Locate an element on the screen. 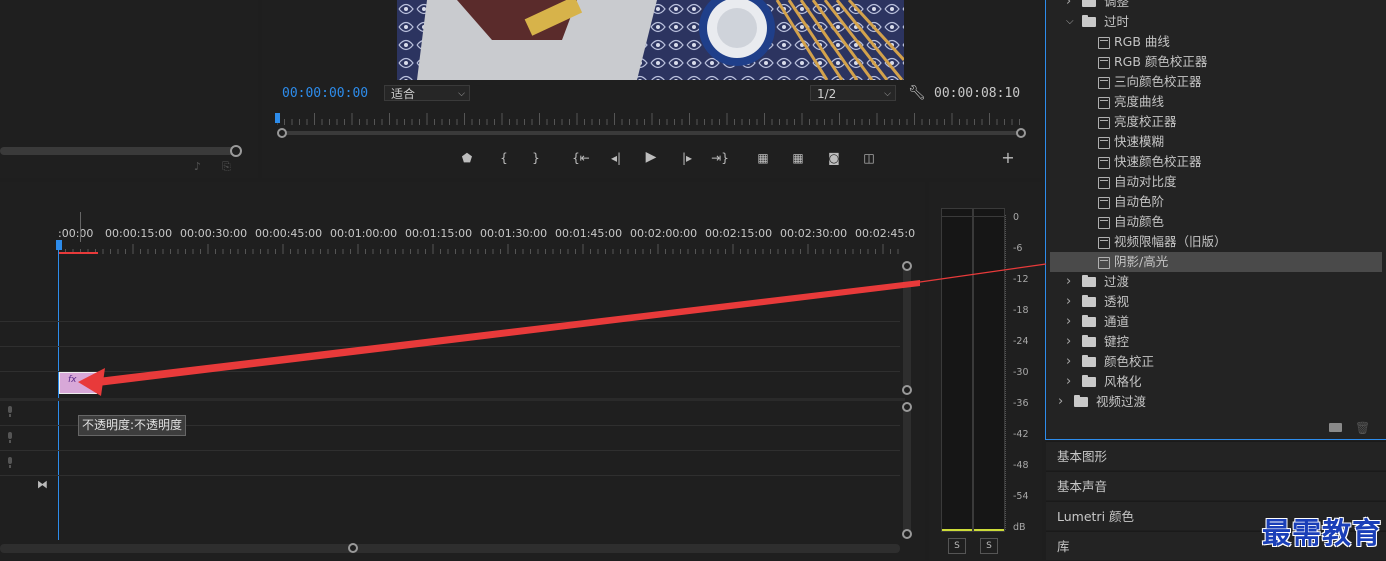 This screenshot has height=561, width=1386. annotation-arrow-shaft is located at coordinates (509, 333).